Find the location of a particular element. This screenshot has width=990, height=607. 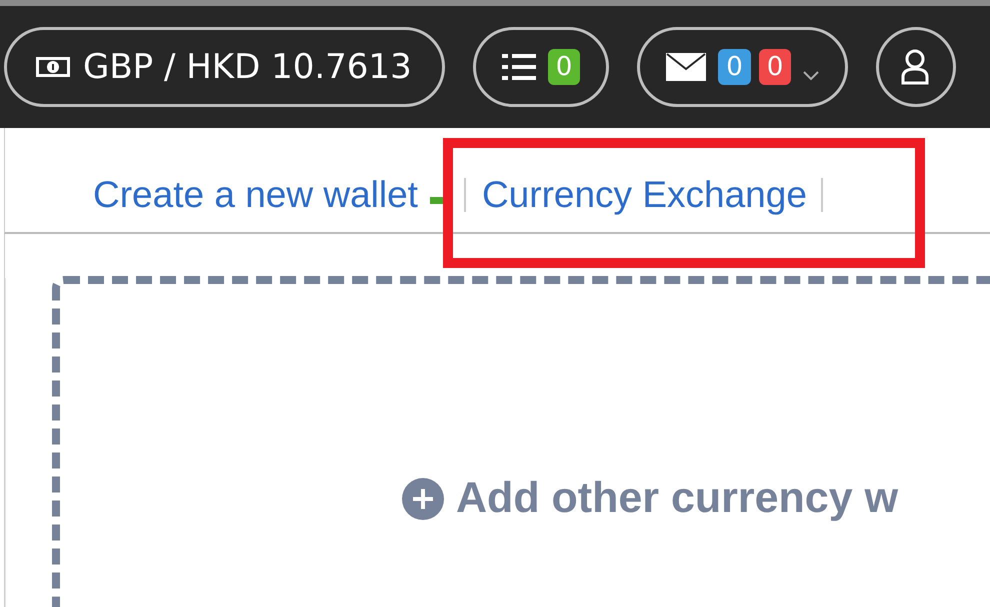

exchange-rate-pill: GBP / HKD 10.7613 is located at coordinates (224, 67).